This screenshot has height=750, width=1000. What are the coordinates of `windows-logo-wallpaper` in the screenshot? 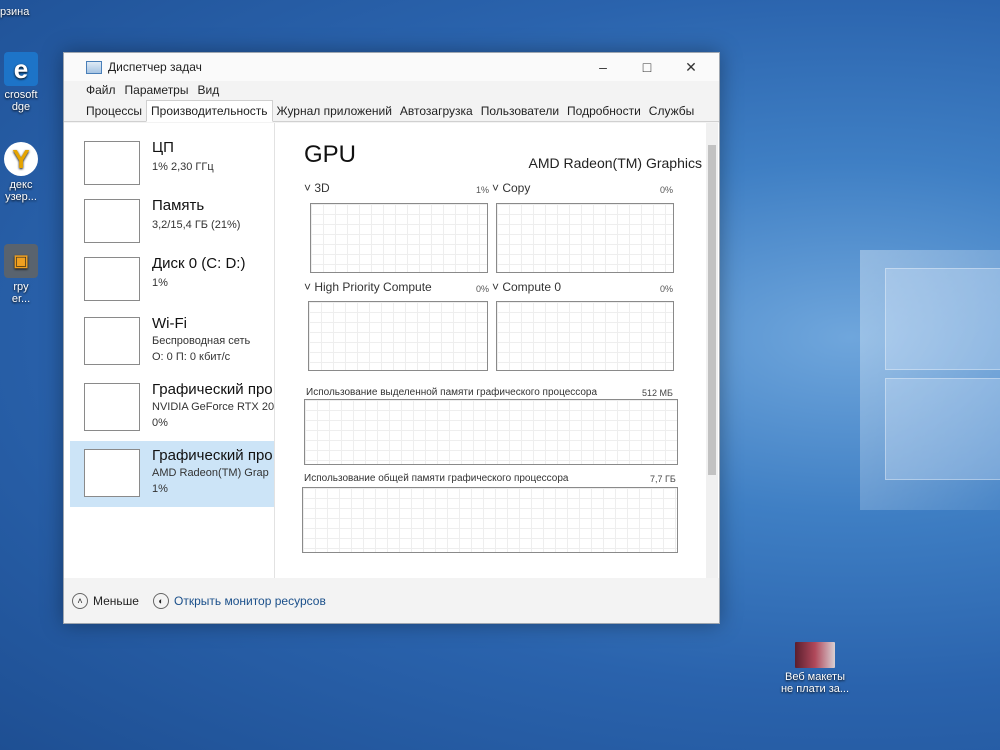 It's located at (942, 374).